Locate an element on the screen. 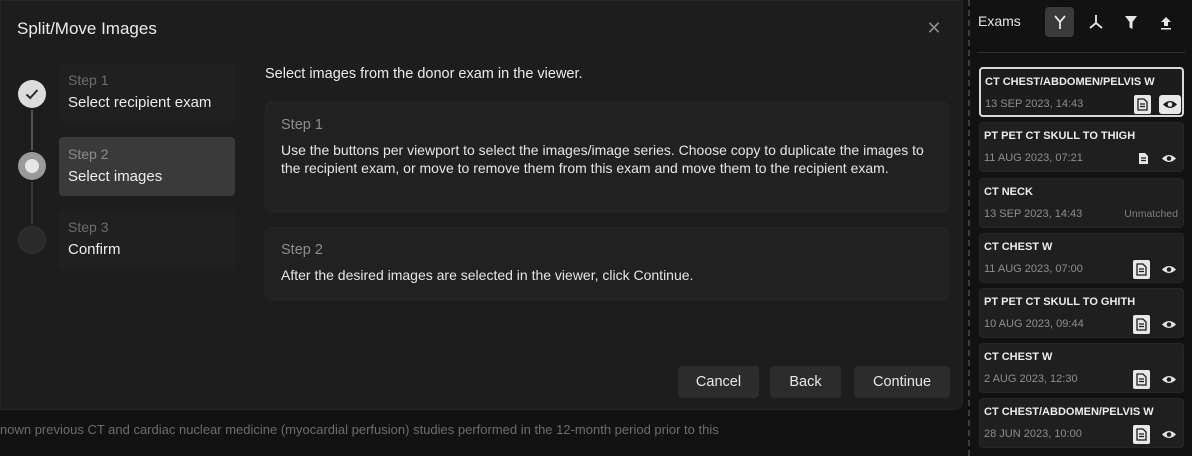  back-button: Back is located at coordinates (805, 382).